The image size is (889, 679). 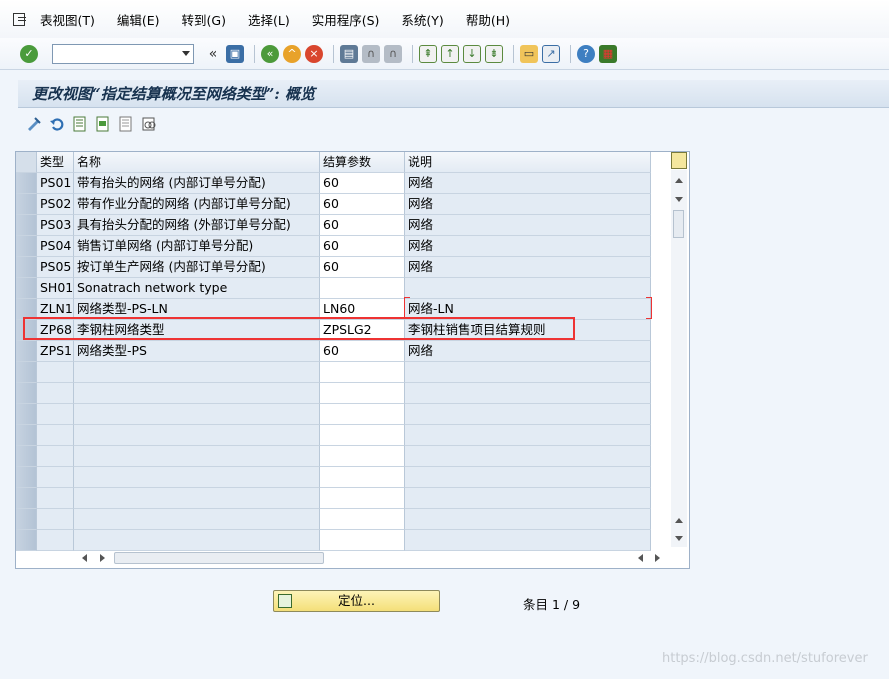 What do you see at coordinates (103, 124) in the screenshot?
I see `select-block-icon` at bounding box center [103, 124].